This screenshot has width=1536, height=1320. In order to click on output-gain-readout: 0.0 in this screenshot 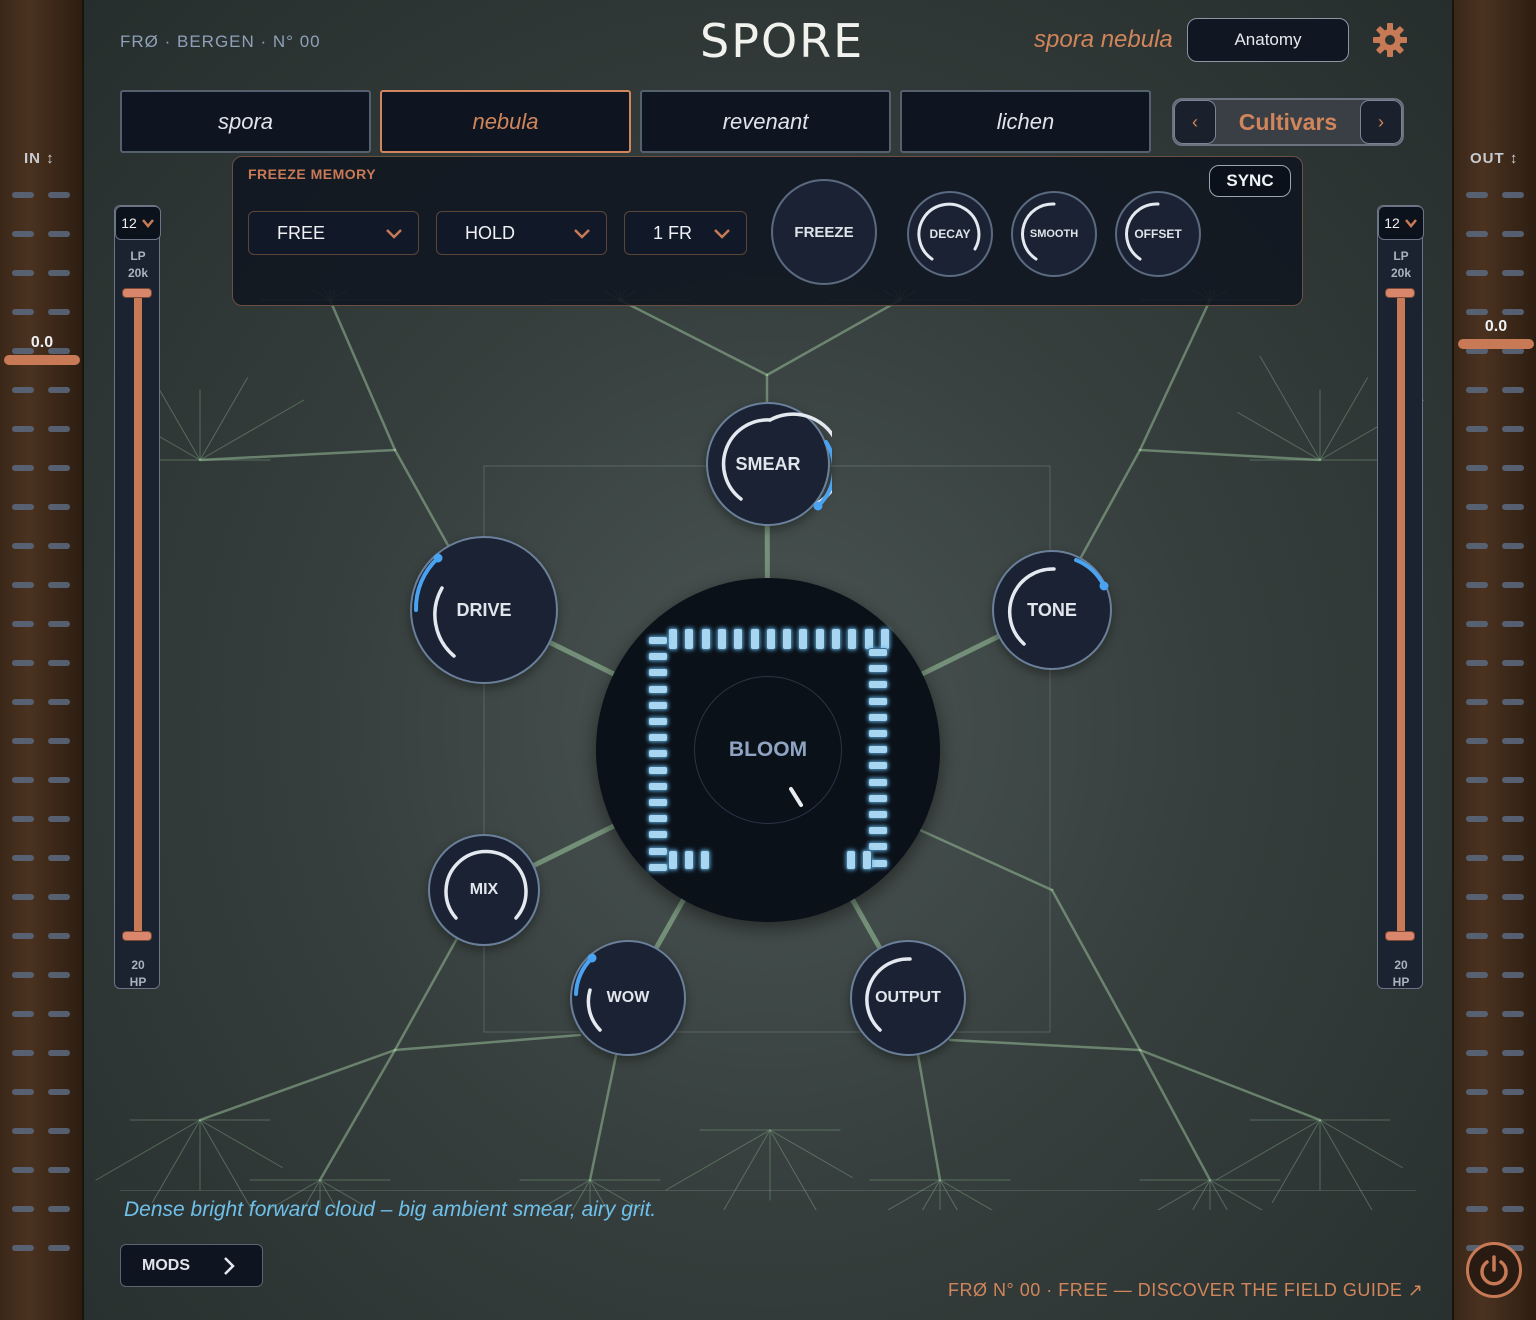, I will do `click(1496, 326)`.